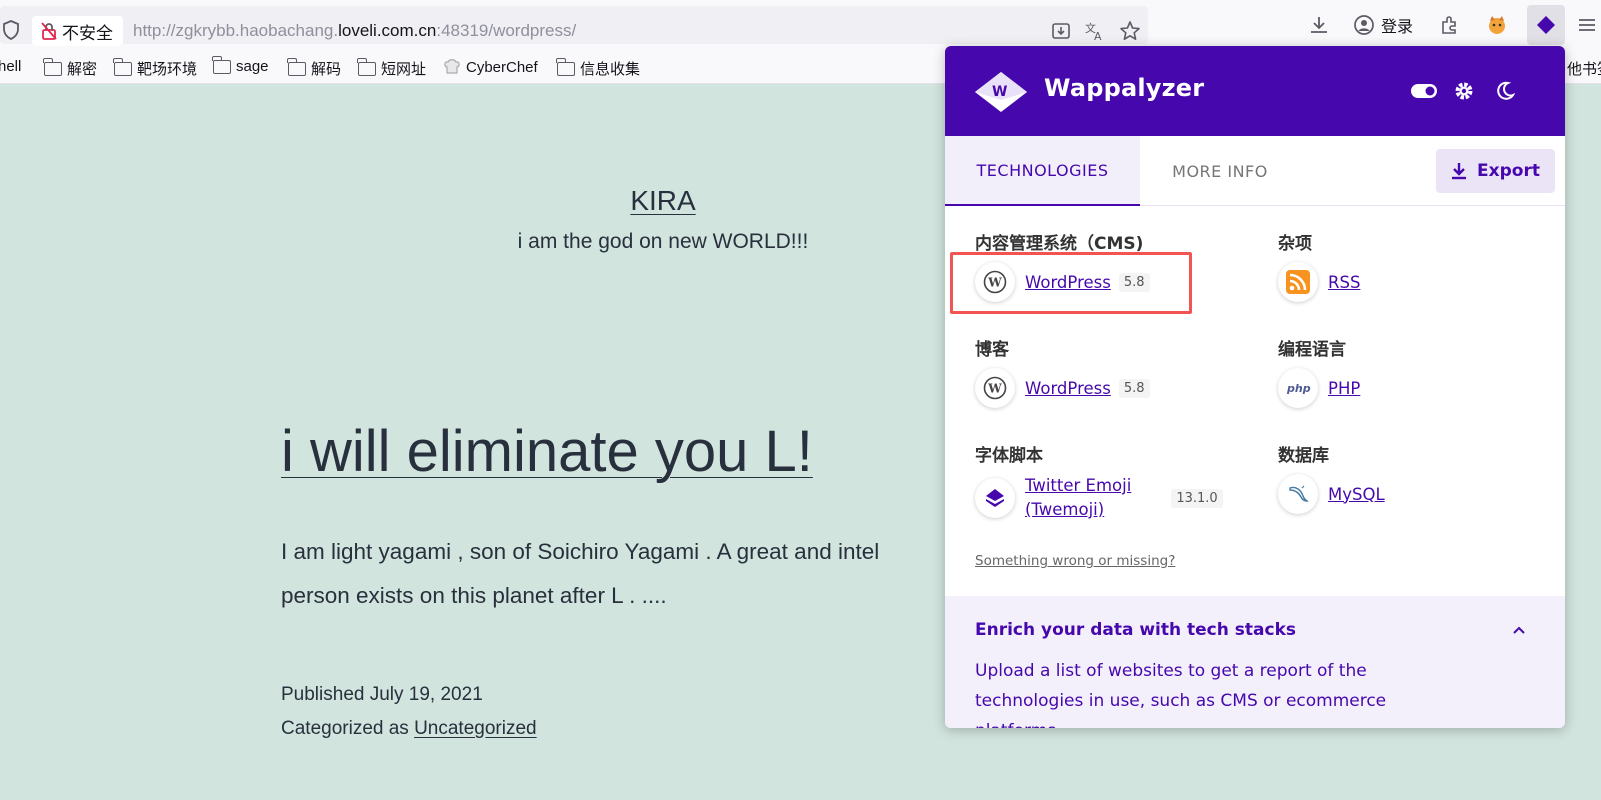 The width and height of the screenshot is (1601, 800). What do you see at coordinates (1075, 561) in the screenshot?
I see `something-wrong-link: Something wrong or missing?` at bounding box center [1075, 561].